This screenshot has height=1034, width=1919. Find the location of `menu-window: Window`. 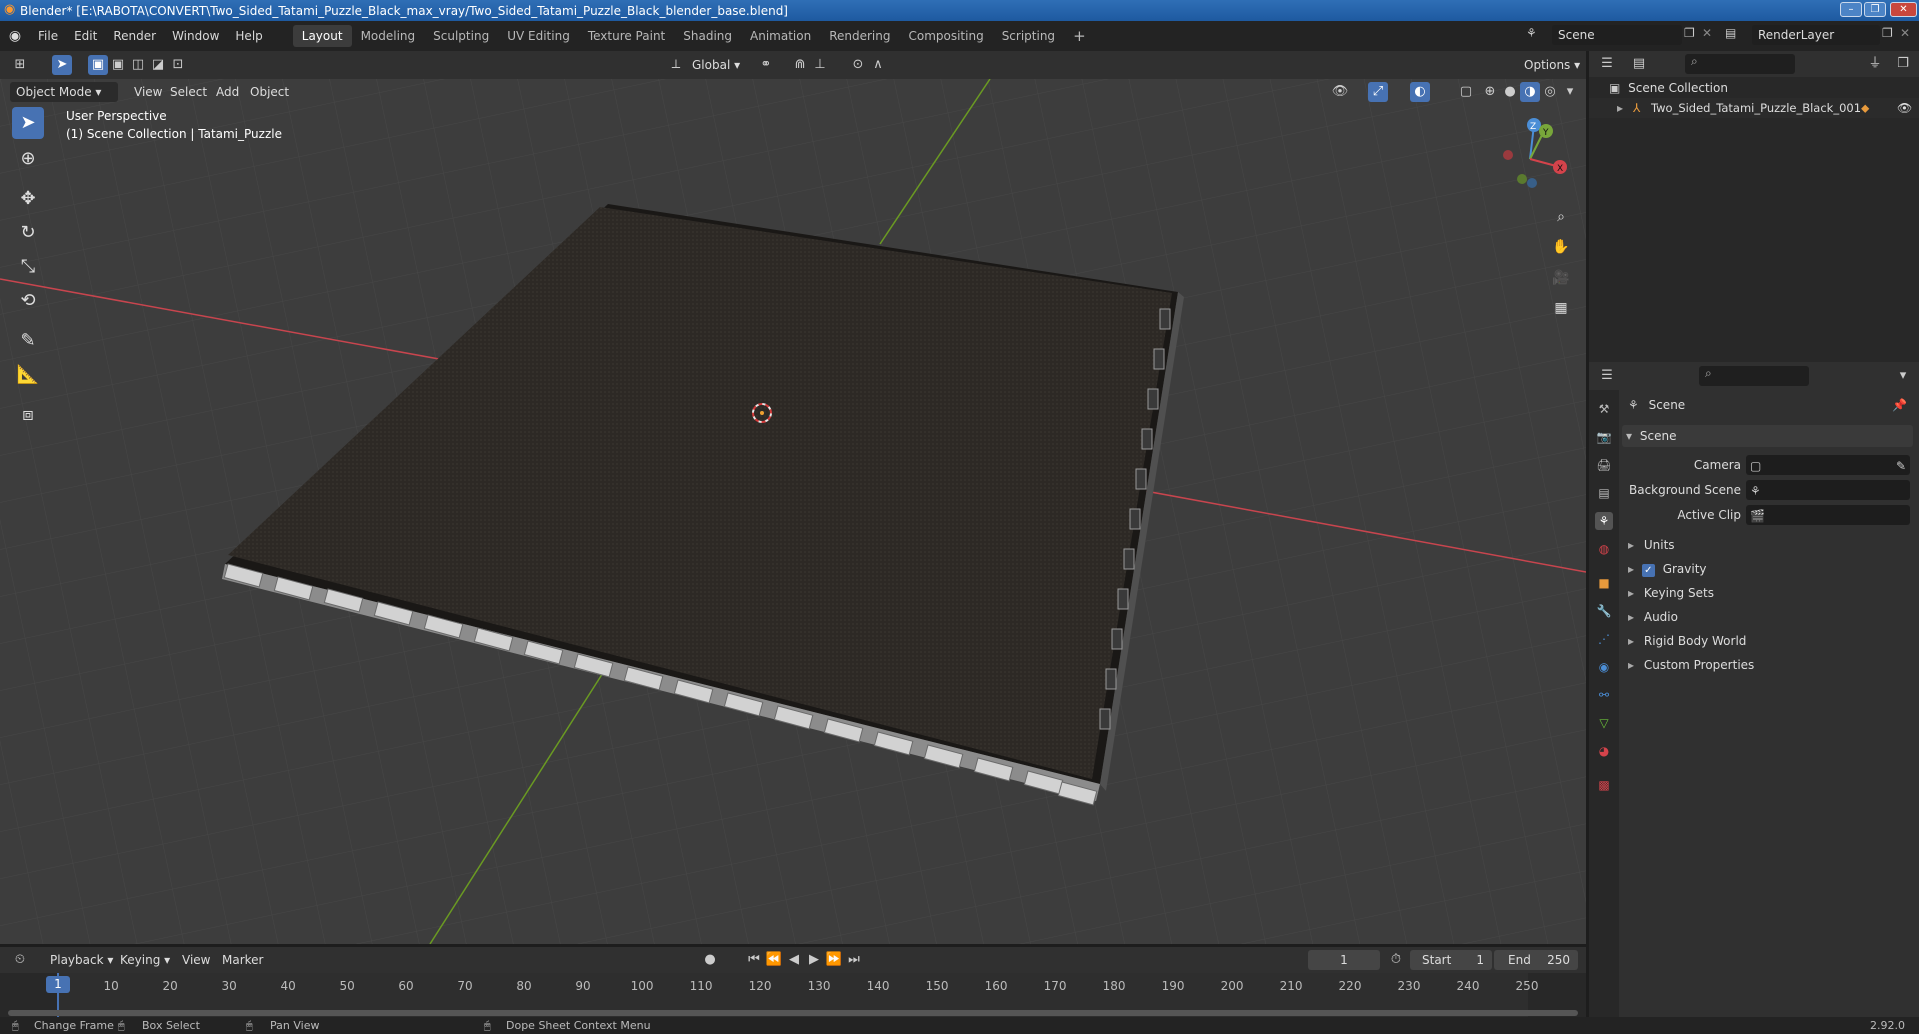

menu-window: Window is located at coordinates (195, 36).